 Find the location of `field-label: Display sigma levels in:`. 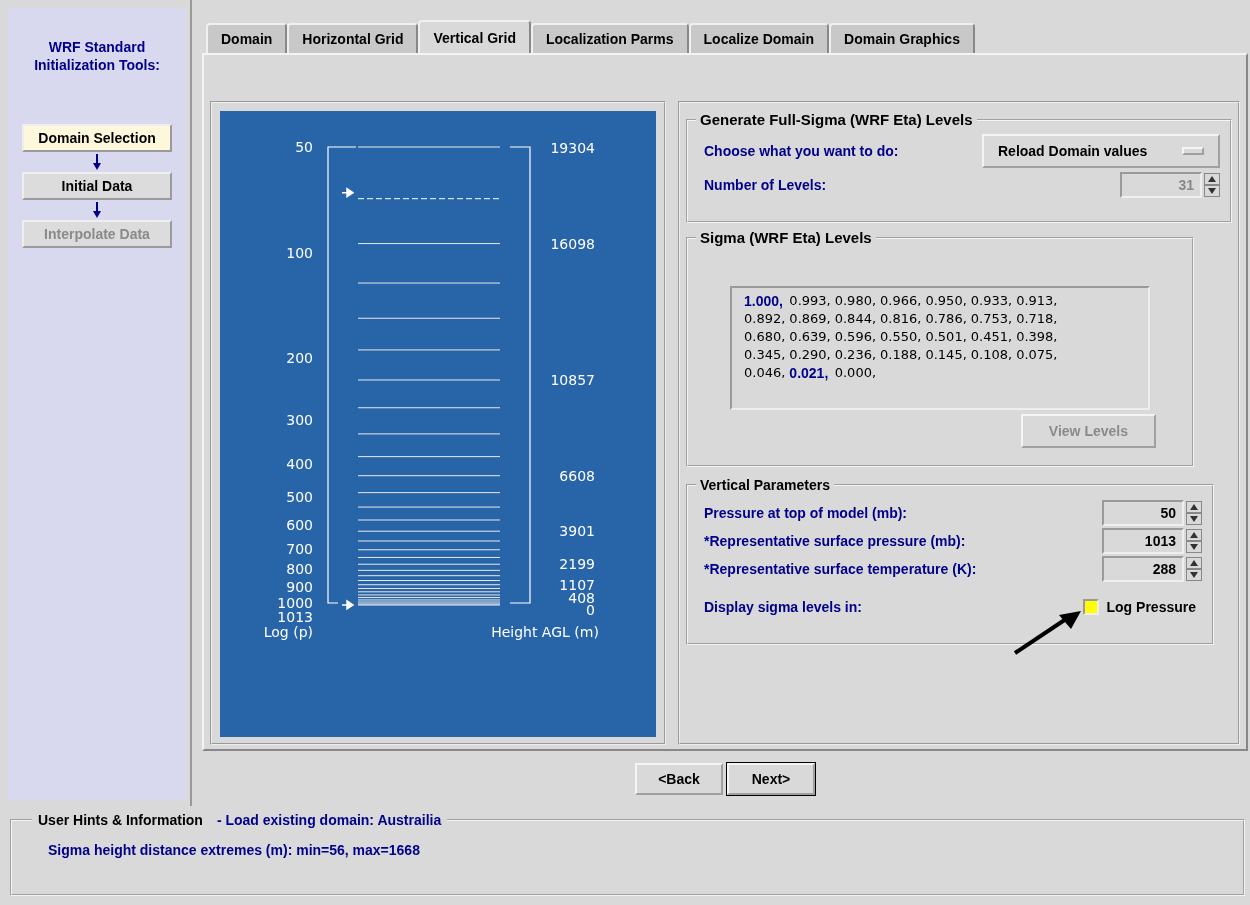

field-label: Display sigma levels in: is located at coordinates (783, 607).